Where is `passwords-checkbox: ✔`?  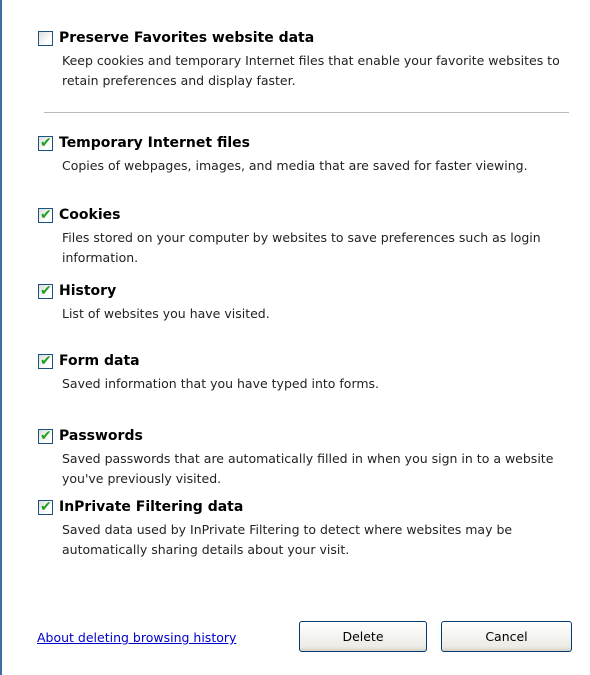
passwords-checkbox: ✔ is located at coordinates (45, 435).